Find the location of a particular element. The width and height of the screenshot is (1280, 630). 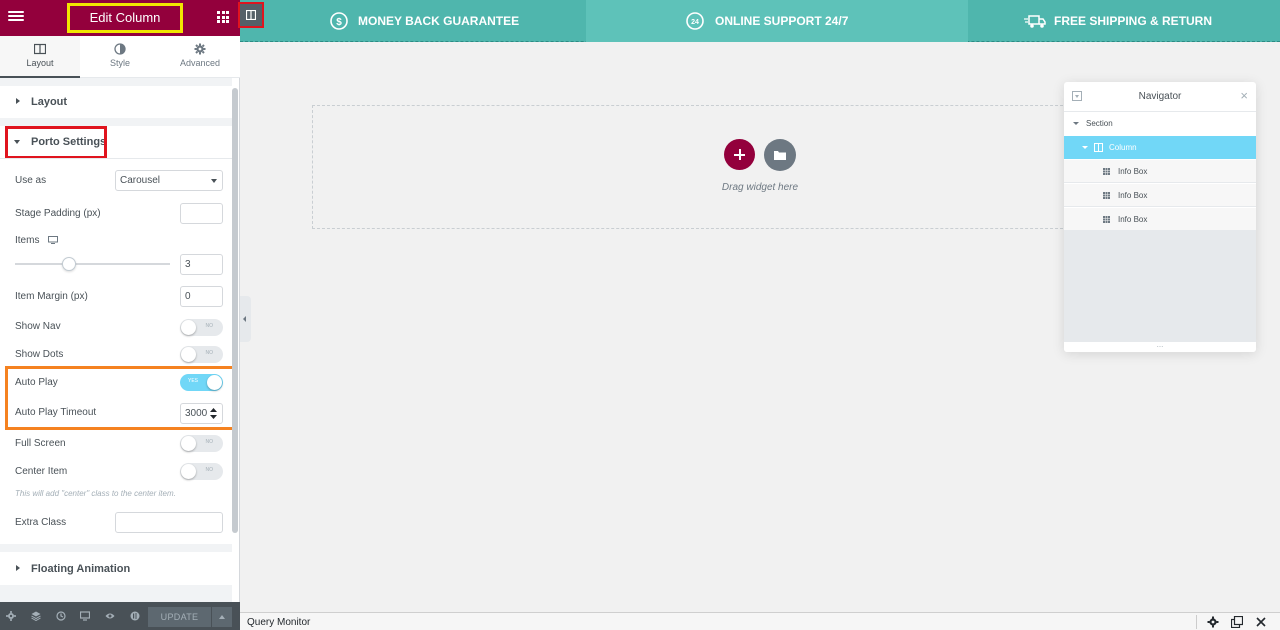

support-24-icon: 24 is located at coordinates (695, 21).